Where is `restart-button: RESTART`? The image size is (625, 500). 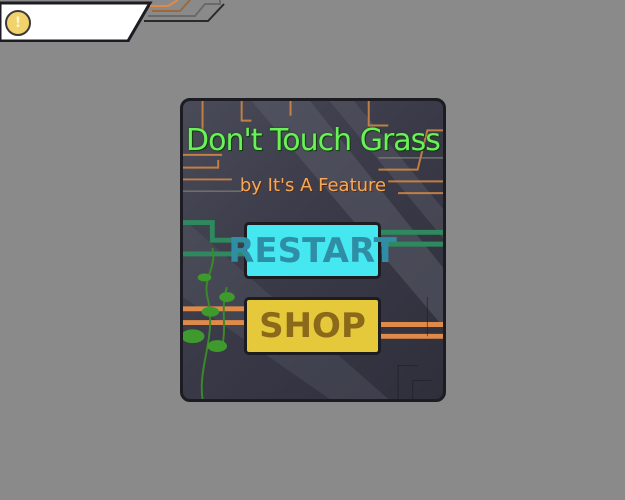
restart-button: RESTART is located at coordinates (312, 250).